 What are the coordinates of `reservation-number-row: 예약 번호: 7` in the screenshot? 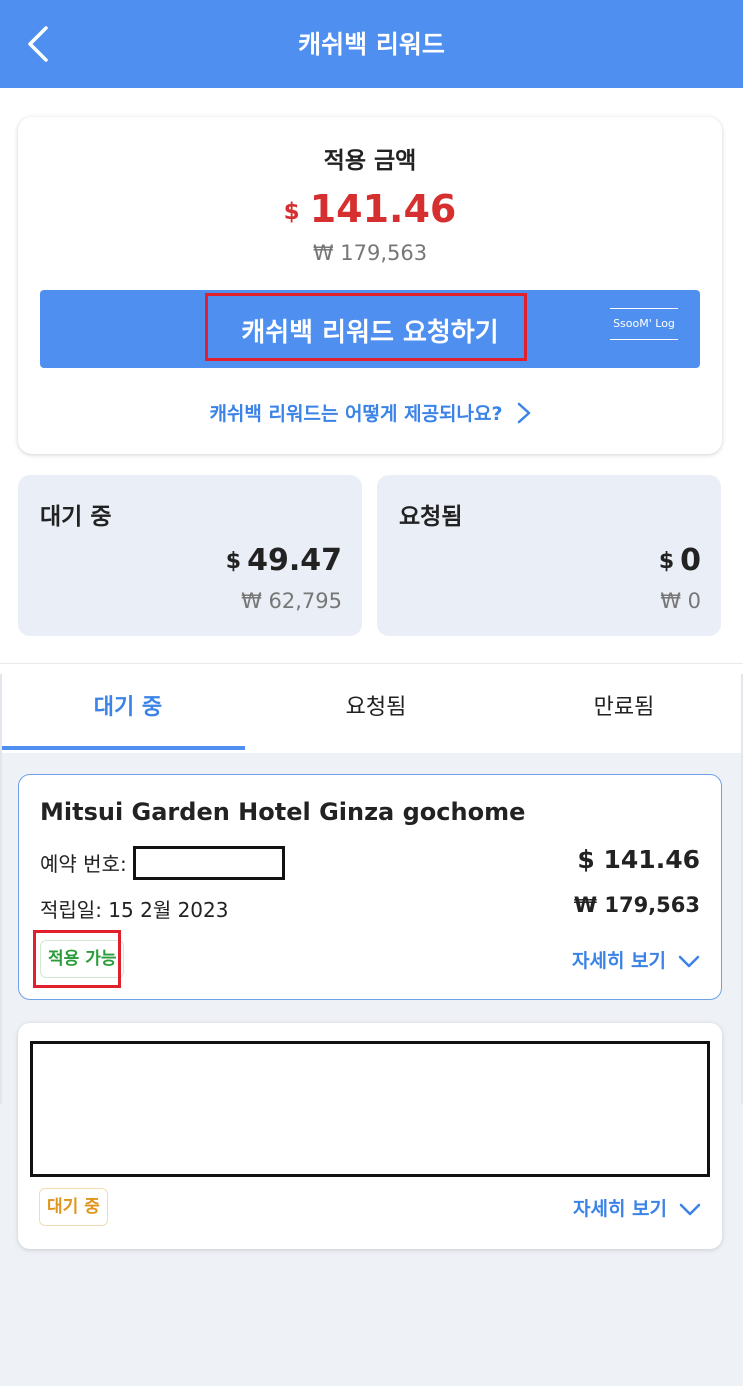 It's located at (93, 862).